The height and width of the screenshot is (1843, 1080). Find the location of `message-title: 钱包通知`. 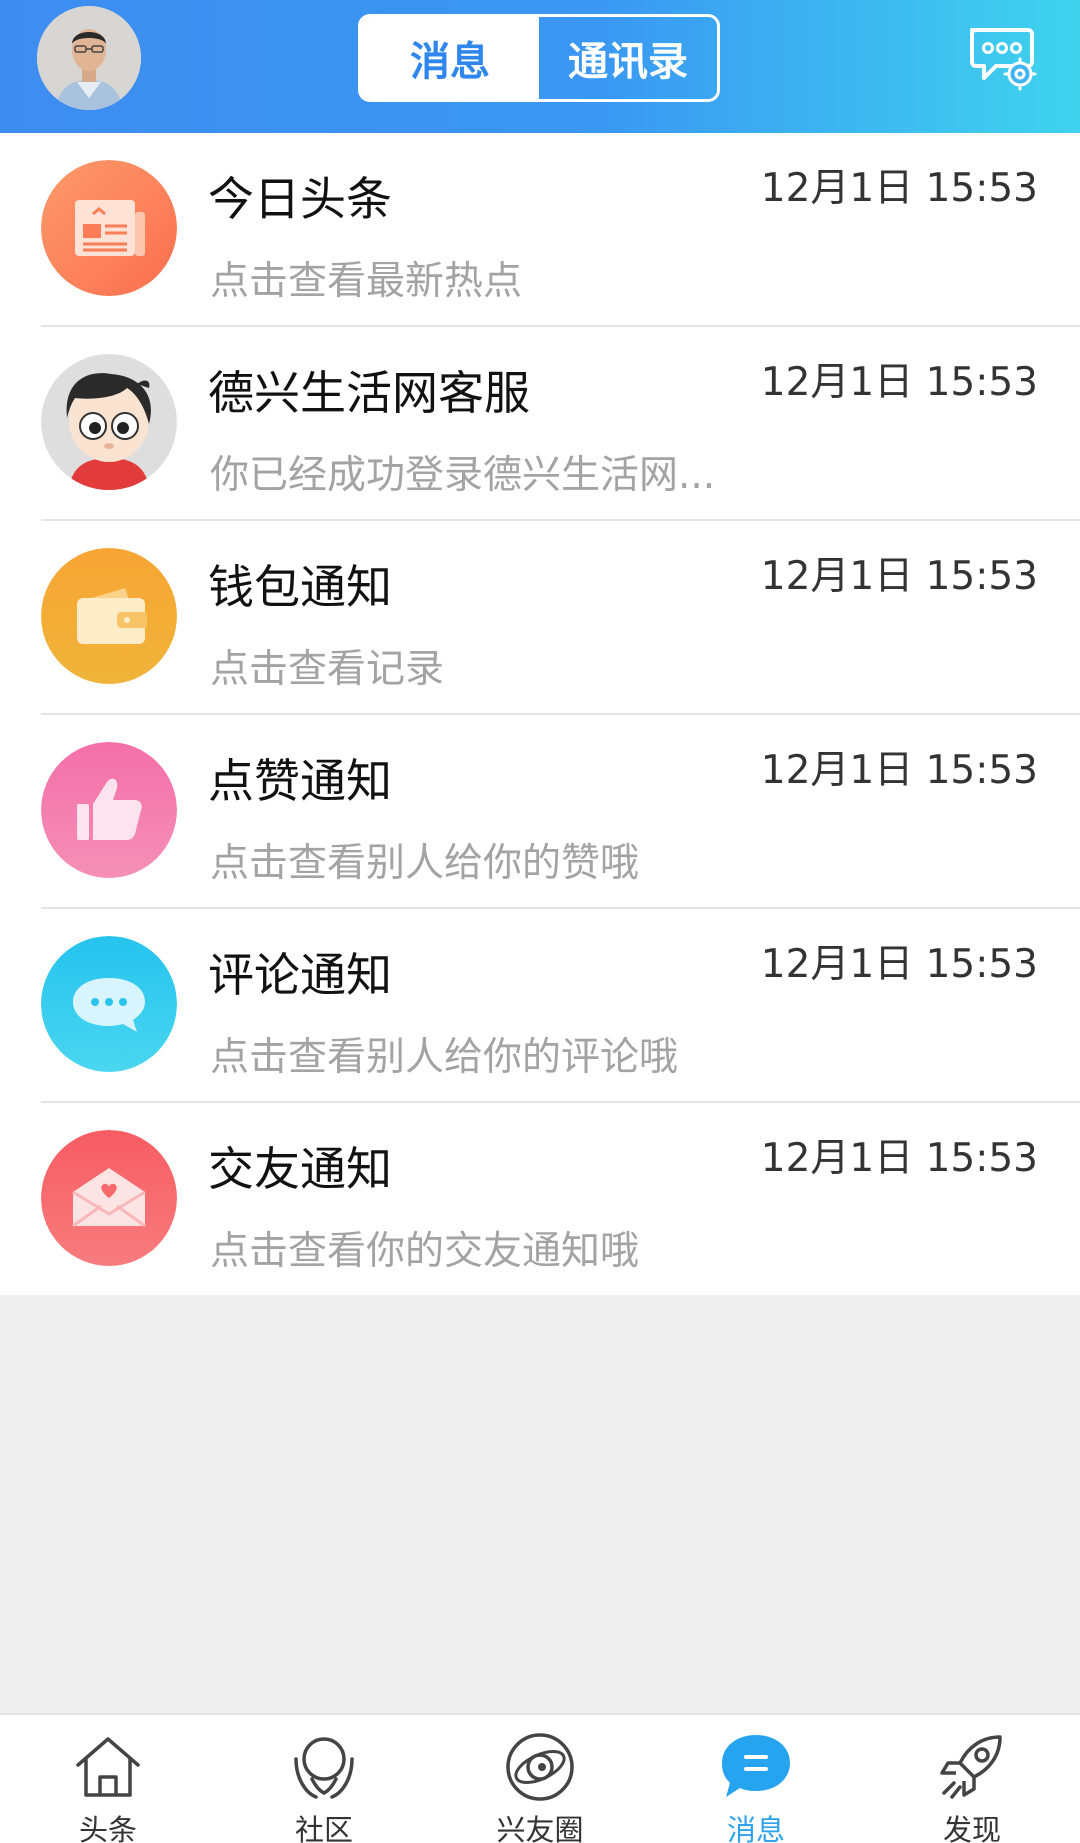

message-title: 钱包通知 is located at coordinates (300, 587).